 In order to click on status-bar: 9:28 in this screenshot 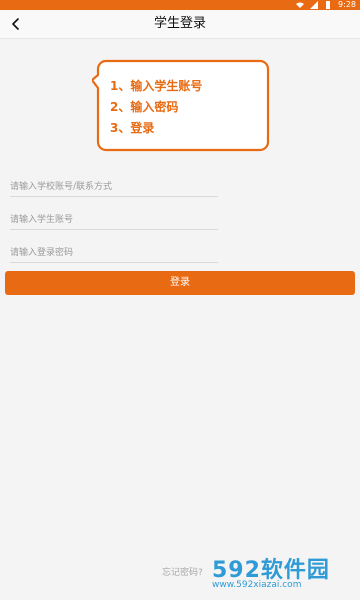, I will do `click(180, 5)`.